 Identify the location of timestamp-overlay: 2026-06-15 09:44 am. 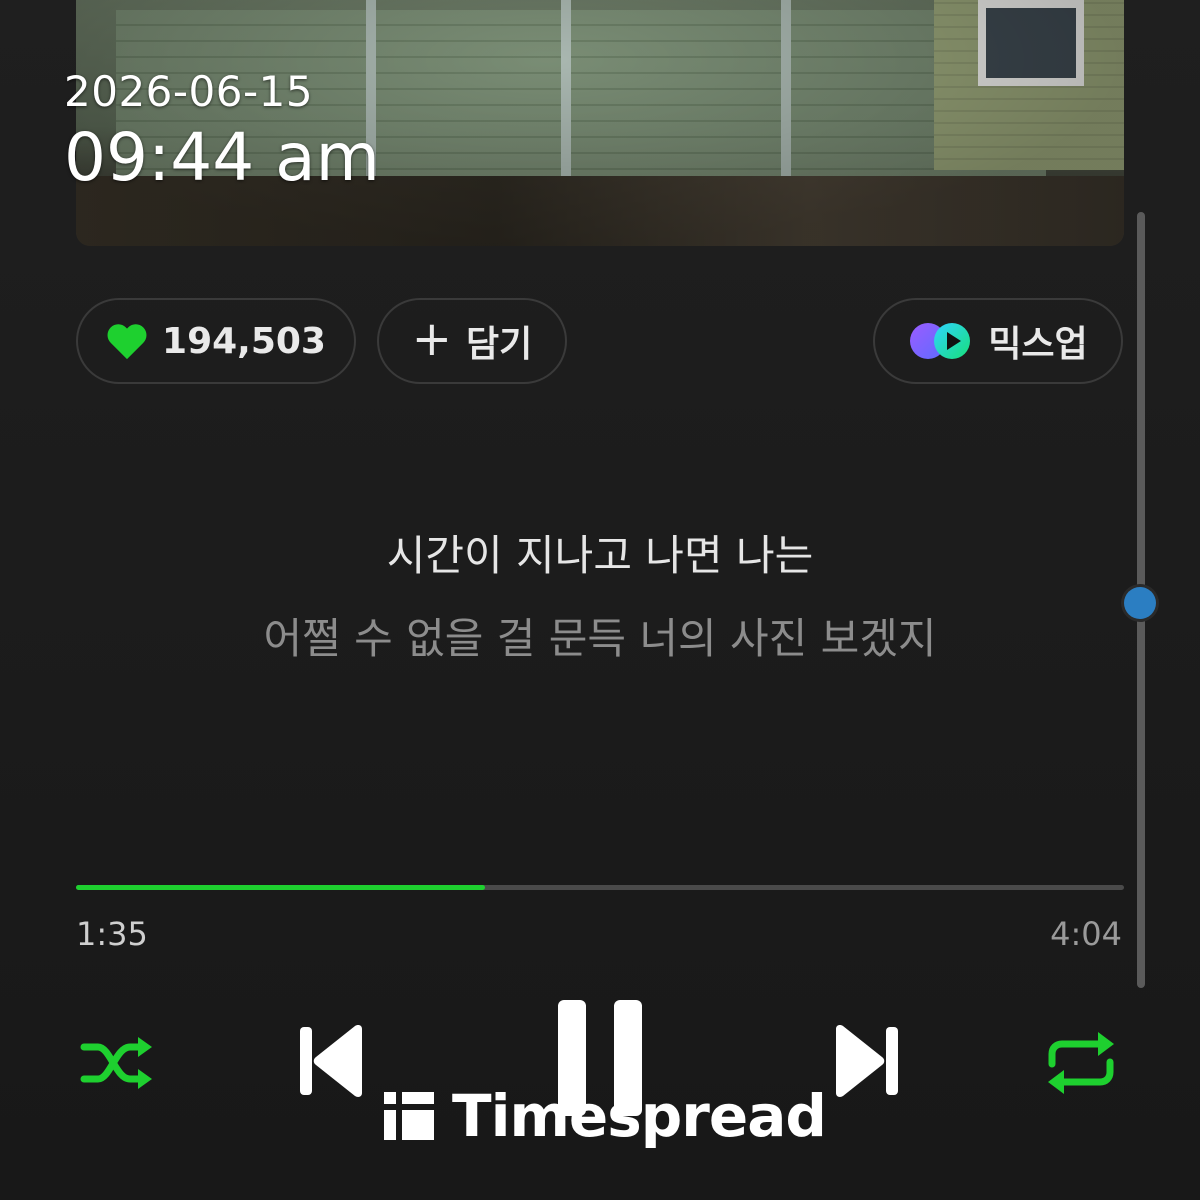
(222, 133).